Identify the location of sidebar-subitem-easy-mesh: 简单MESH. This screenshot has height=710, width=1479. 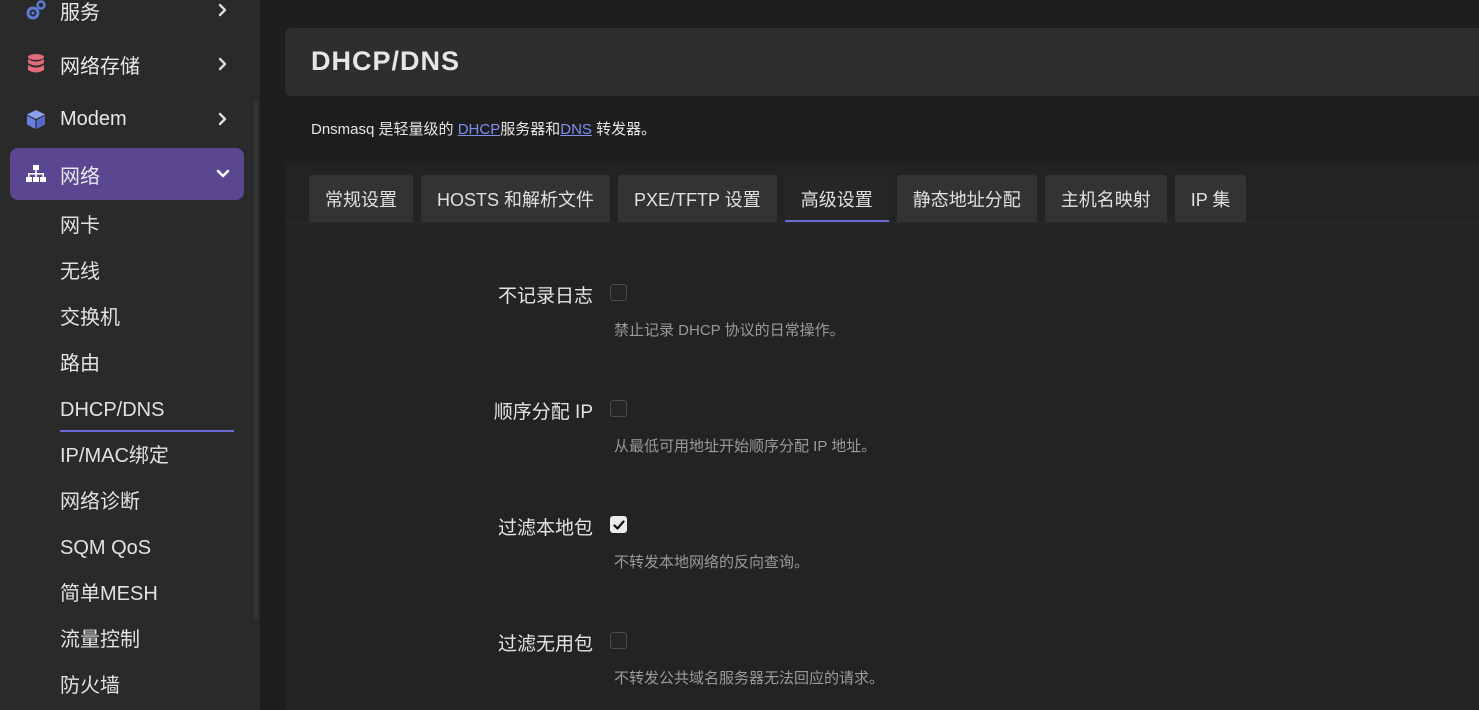
(109, 594).